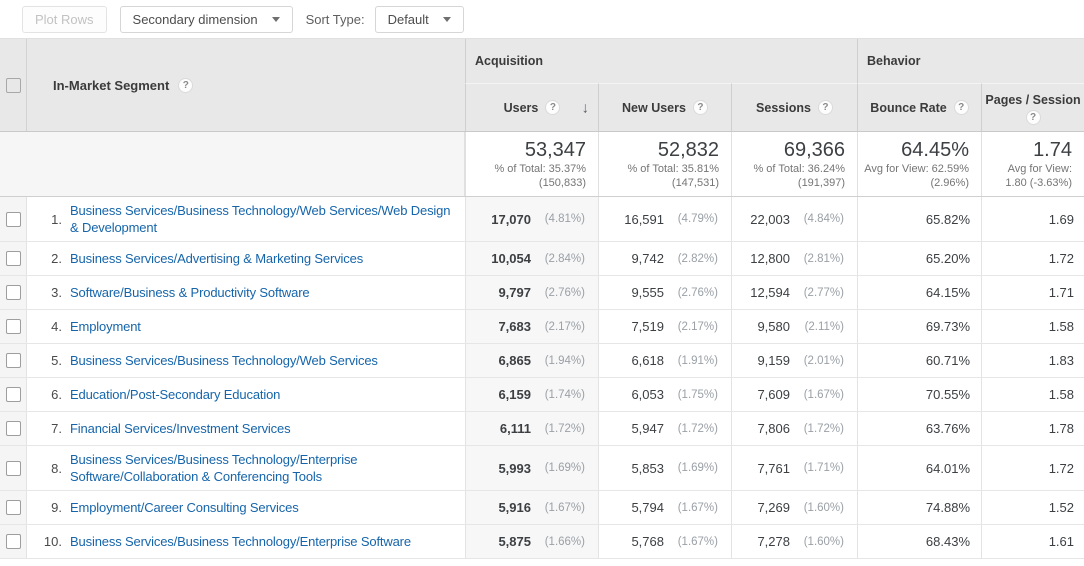 The image size is (1084, 566). I want to click on sessions-percent: (2.11%), so click(824, 326).